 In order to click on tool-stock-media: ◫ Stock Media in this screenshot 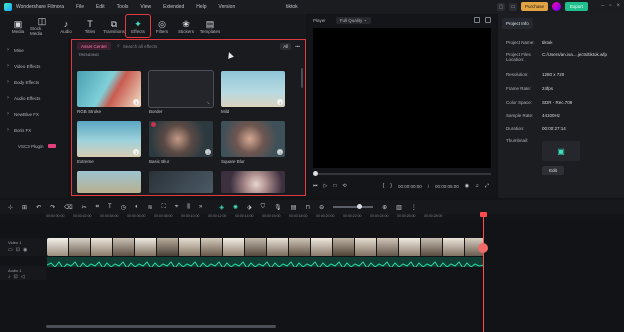, I will do `click(42, 26)`.